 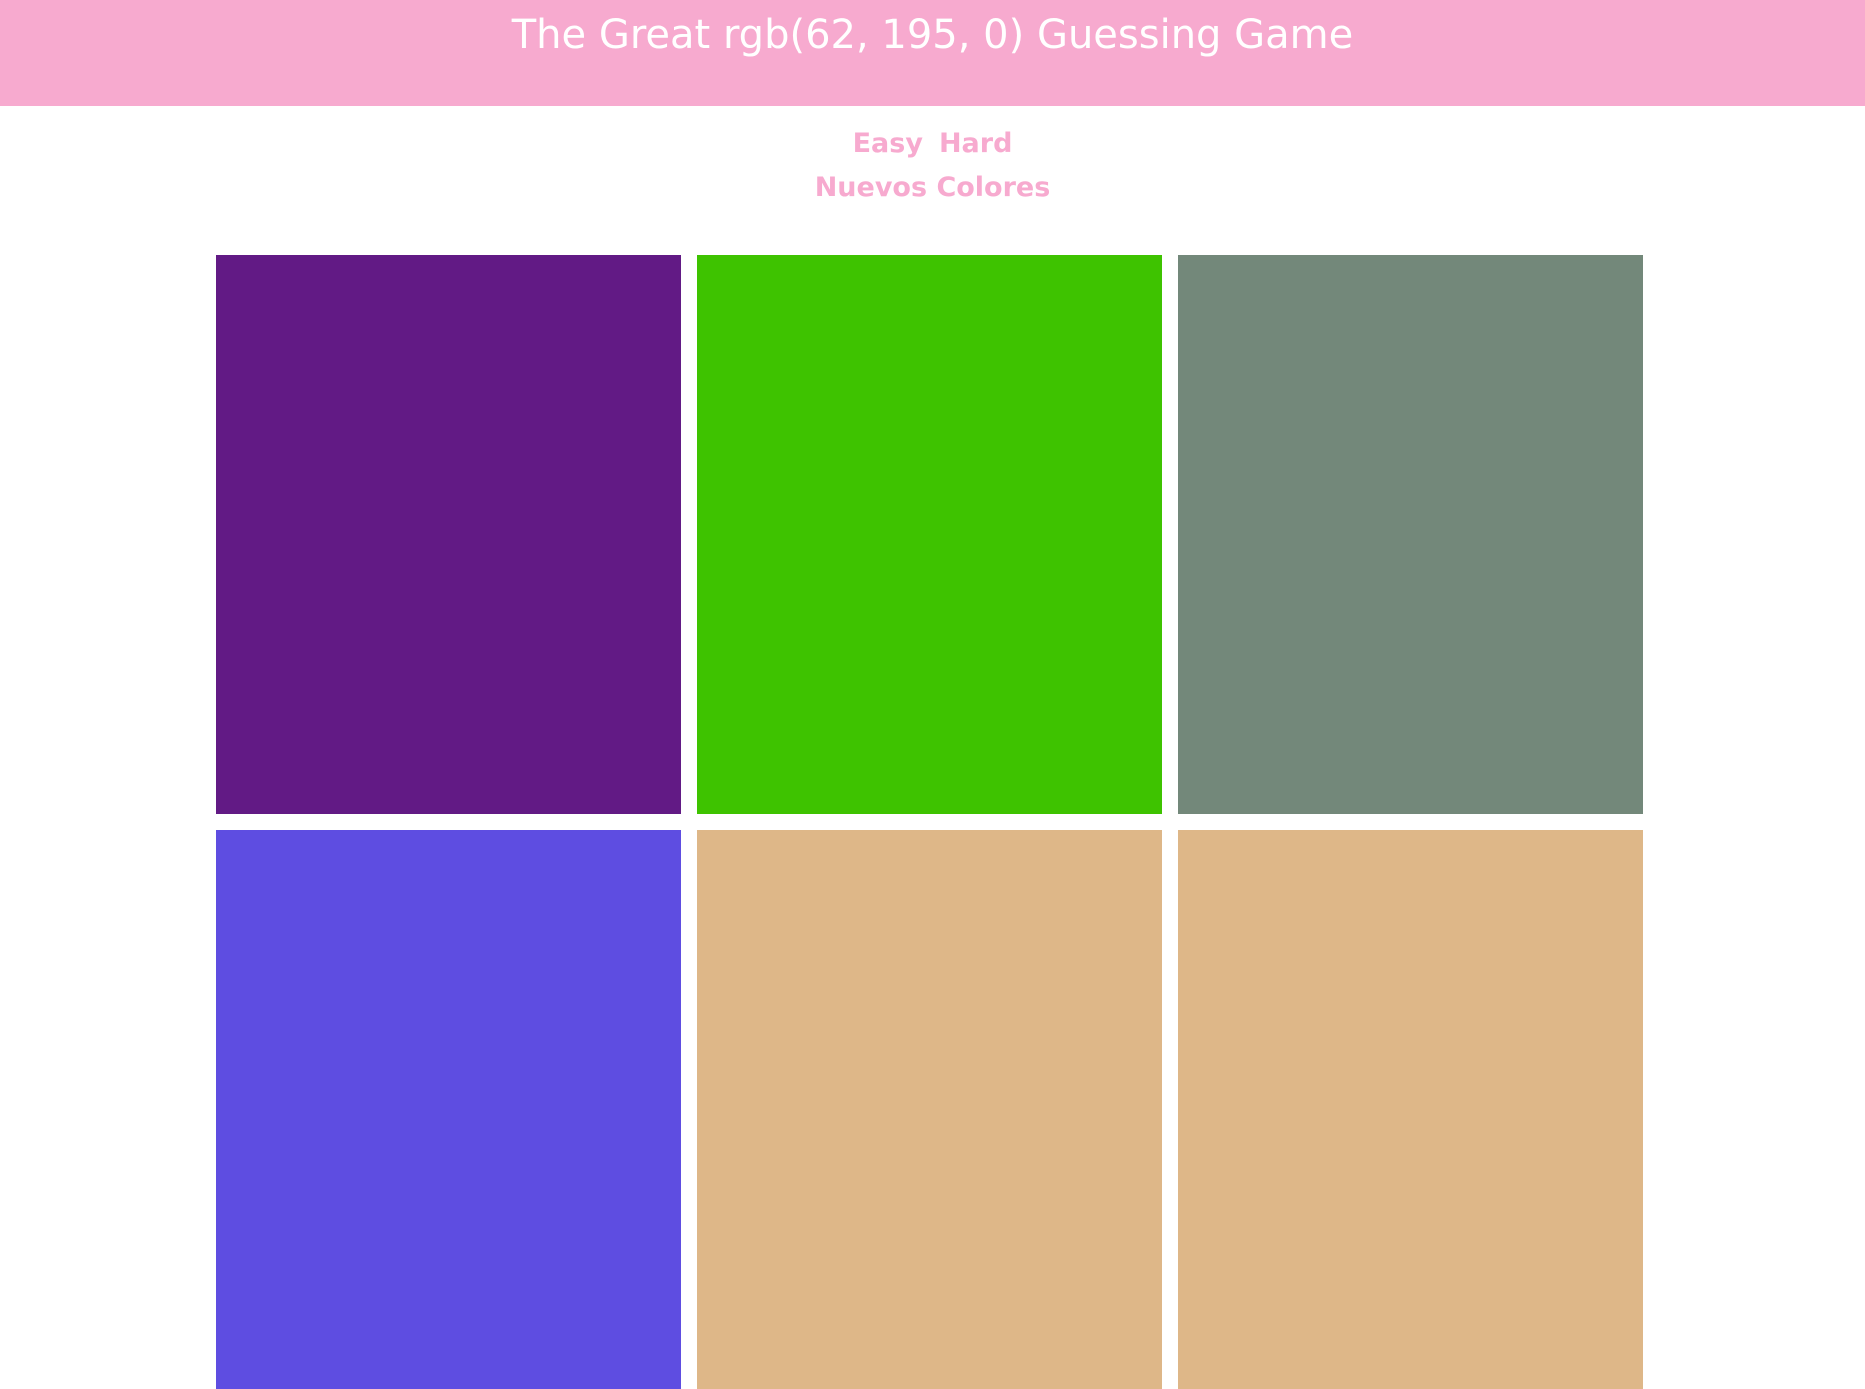 I want to click on hard-button: Hard, so click(x=975, y=144).